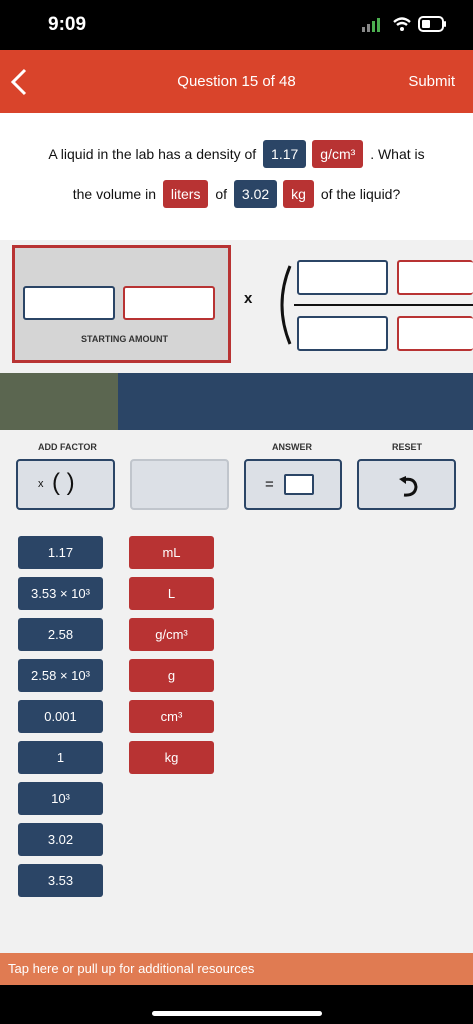 The height and width of the screenshot is (1024, 473). Describe the element at coordinates (248, 298) in the screenshot. I see `multiply-sign: x` at that location.